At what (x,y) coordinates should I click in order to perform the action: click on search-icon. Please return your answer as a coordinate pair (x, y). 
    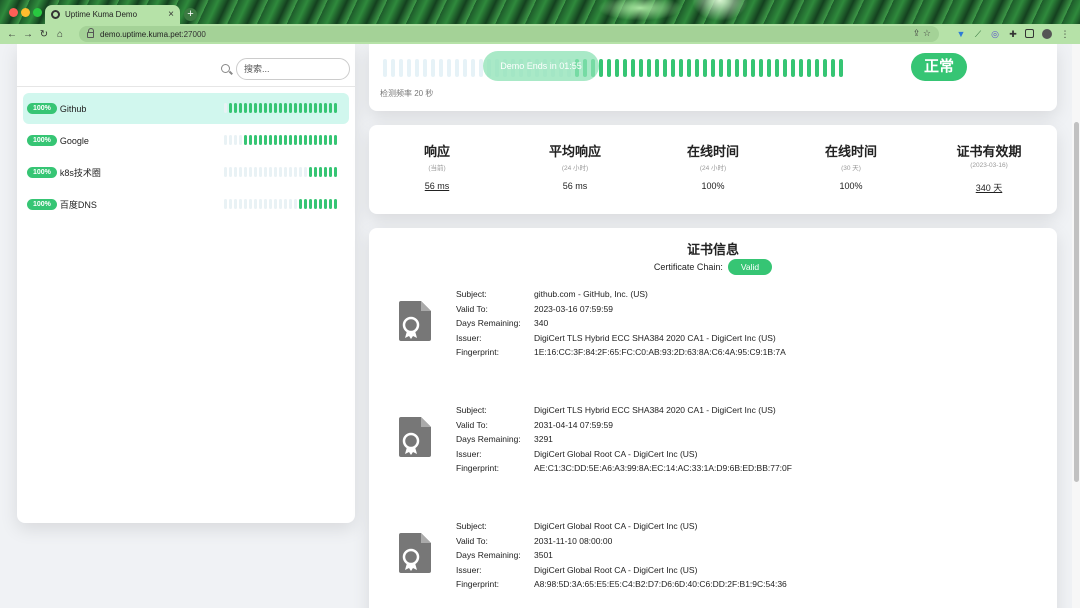
    Looking at the image, I should click on (225, 68).